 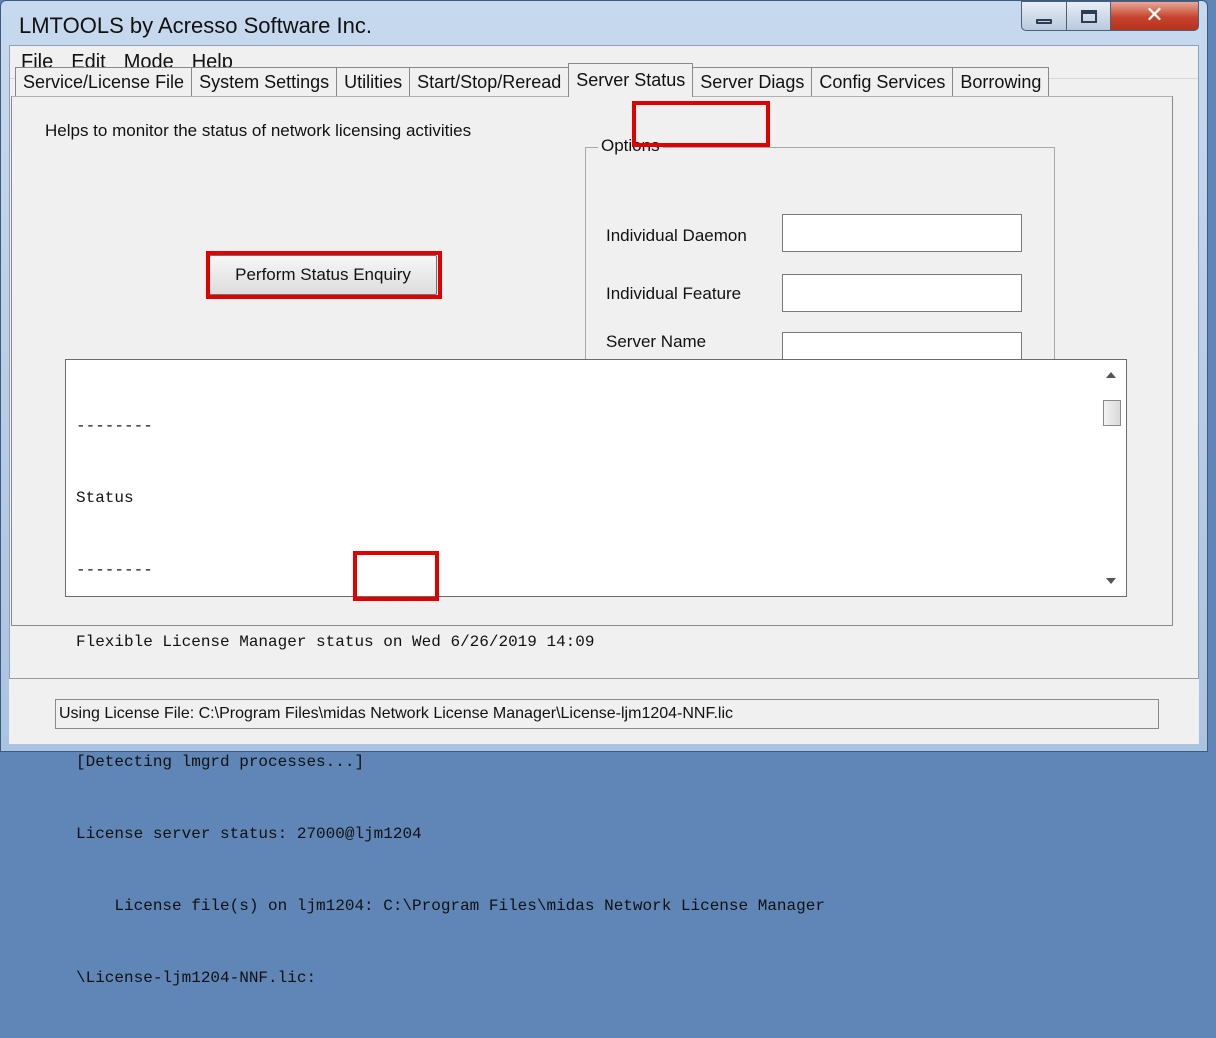 I want to click on individual-daemon-input, so click(x=902, y=233).